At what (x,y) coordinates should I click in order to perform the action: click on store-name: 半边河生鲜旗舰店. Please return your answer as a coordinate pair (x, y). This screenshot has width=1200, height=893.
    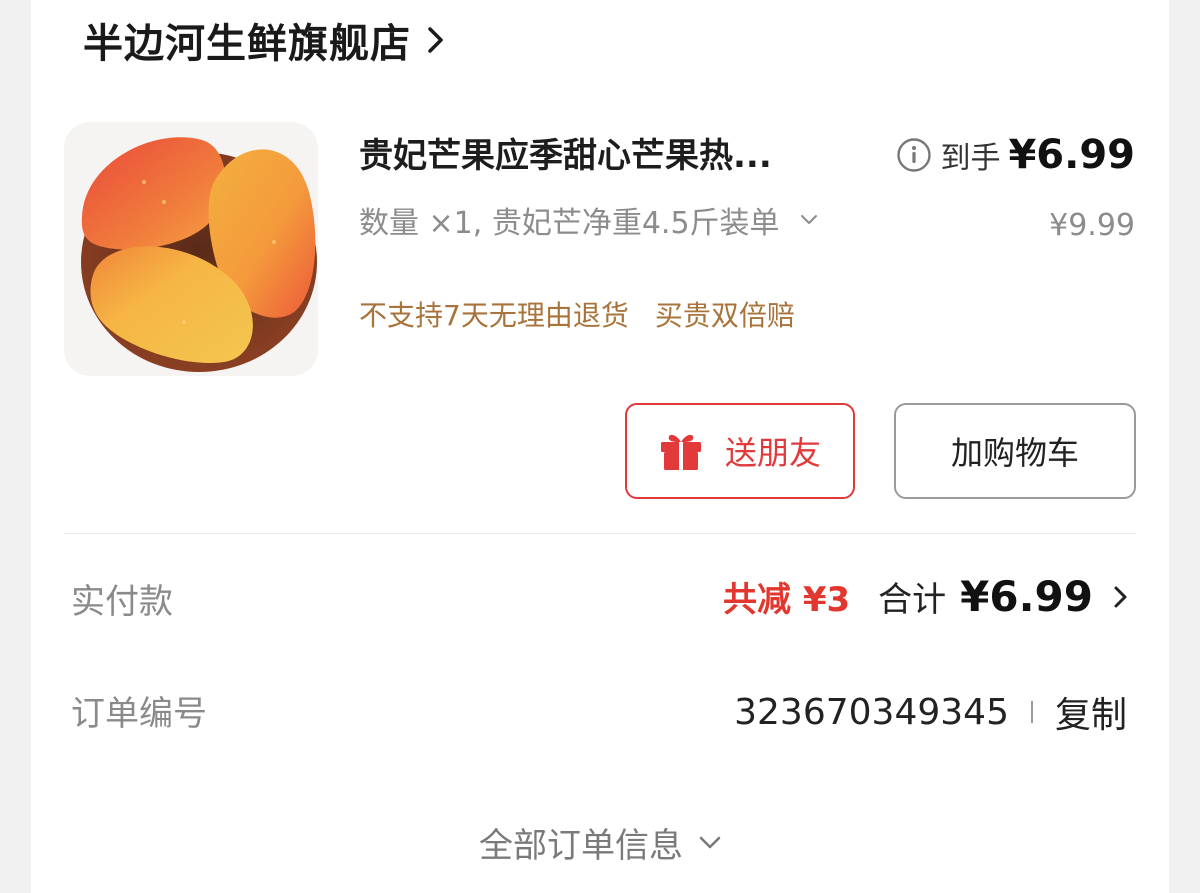
    Looking at the image, I should click on (247, 40).